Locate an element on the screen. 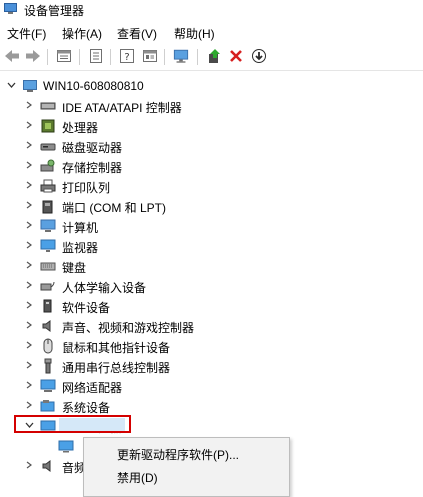  tree-item-label: 磁盘驱动器 is located at coordinates (92, 148).